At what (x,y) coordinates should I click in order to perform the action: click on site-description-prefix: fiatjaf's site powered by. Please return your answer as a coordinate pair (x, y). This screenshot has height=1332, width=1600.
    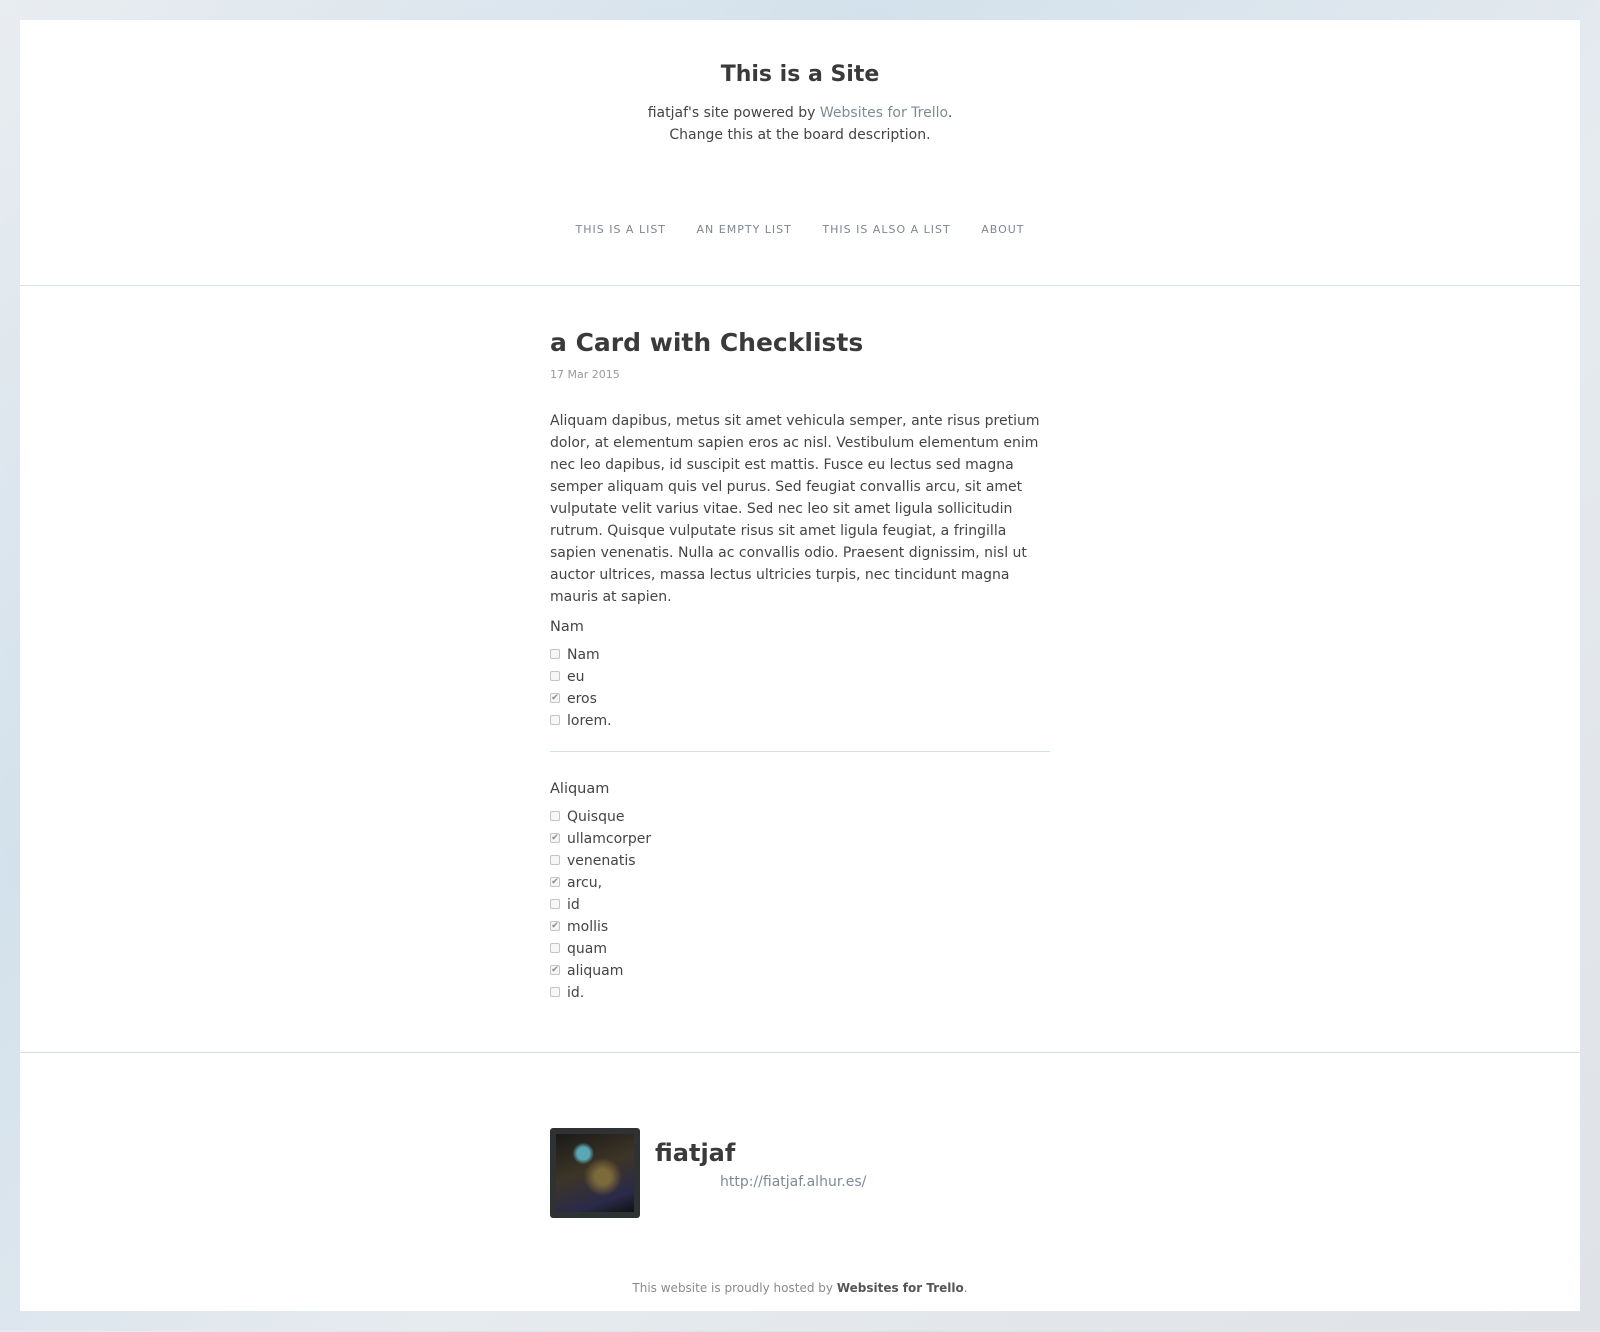
    Looking at the image, I should click on (733, 113).